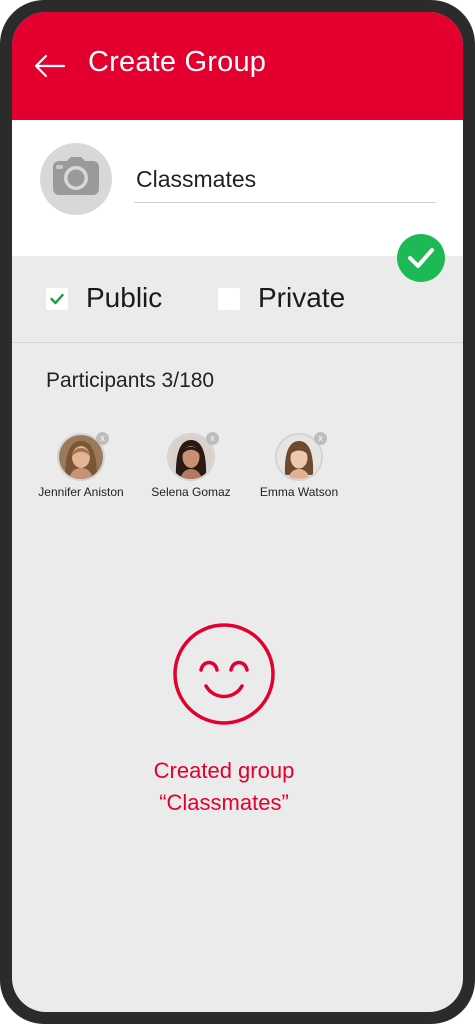 The width and height of the screenshot is (475, 1024). What do you see at coordinates (224, 802) in the screenshot?
I see `success-line-2: “Classmates”` at bounding box center [224, 802].